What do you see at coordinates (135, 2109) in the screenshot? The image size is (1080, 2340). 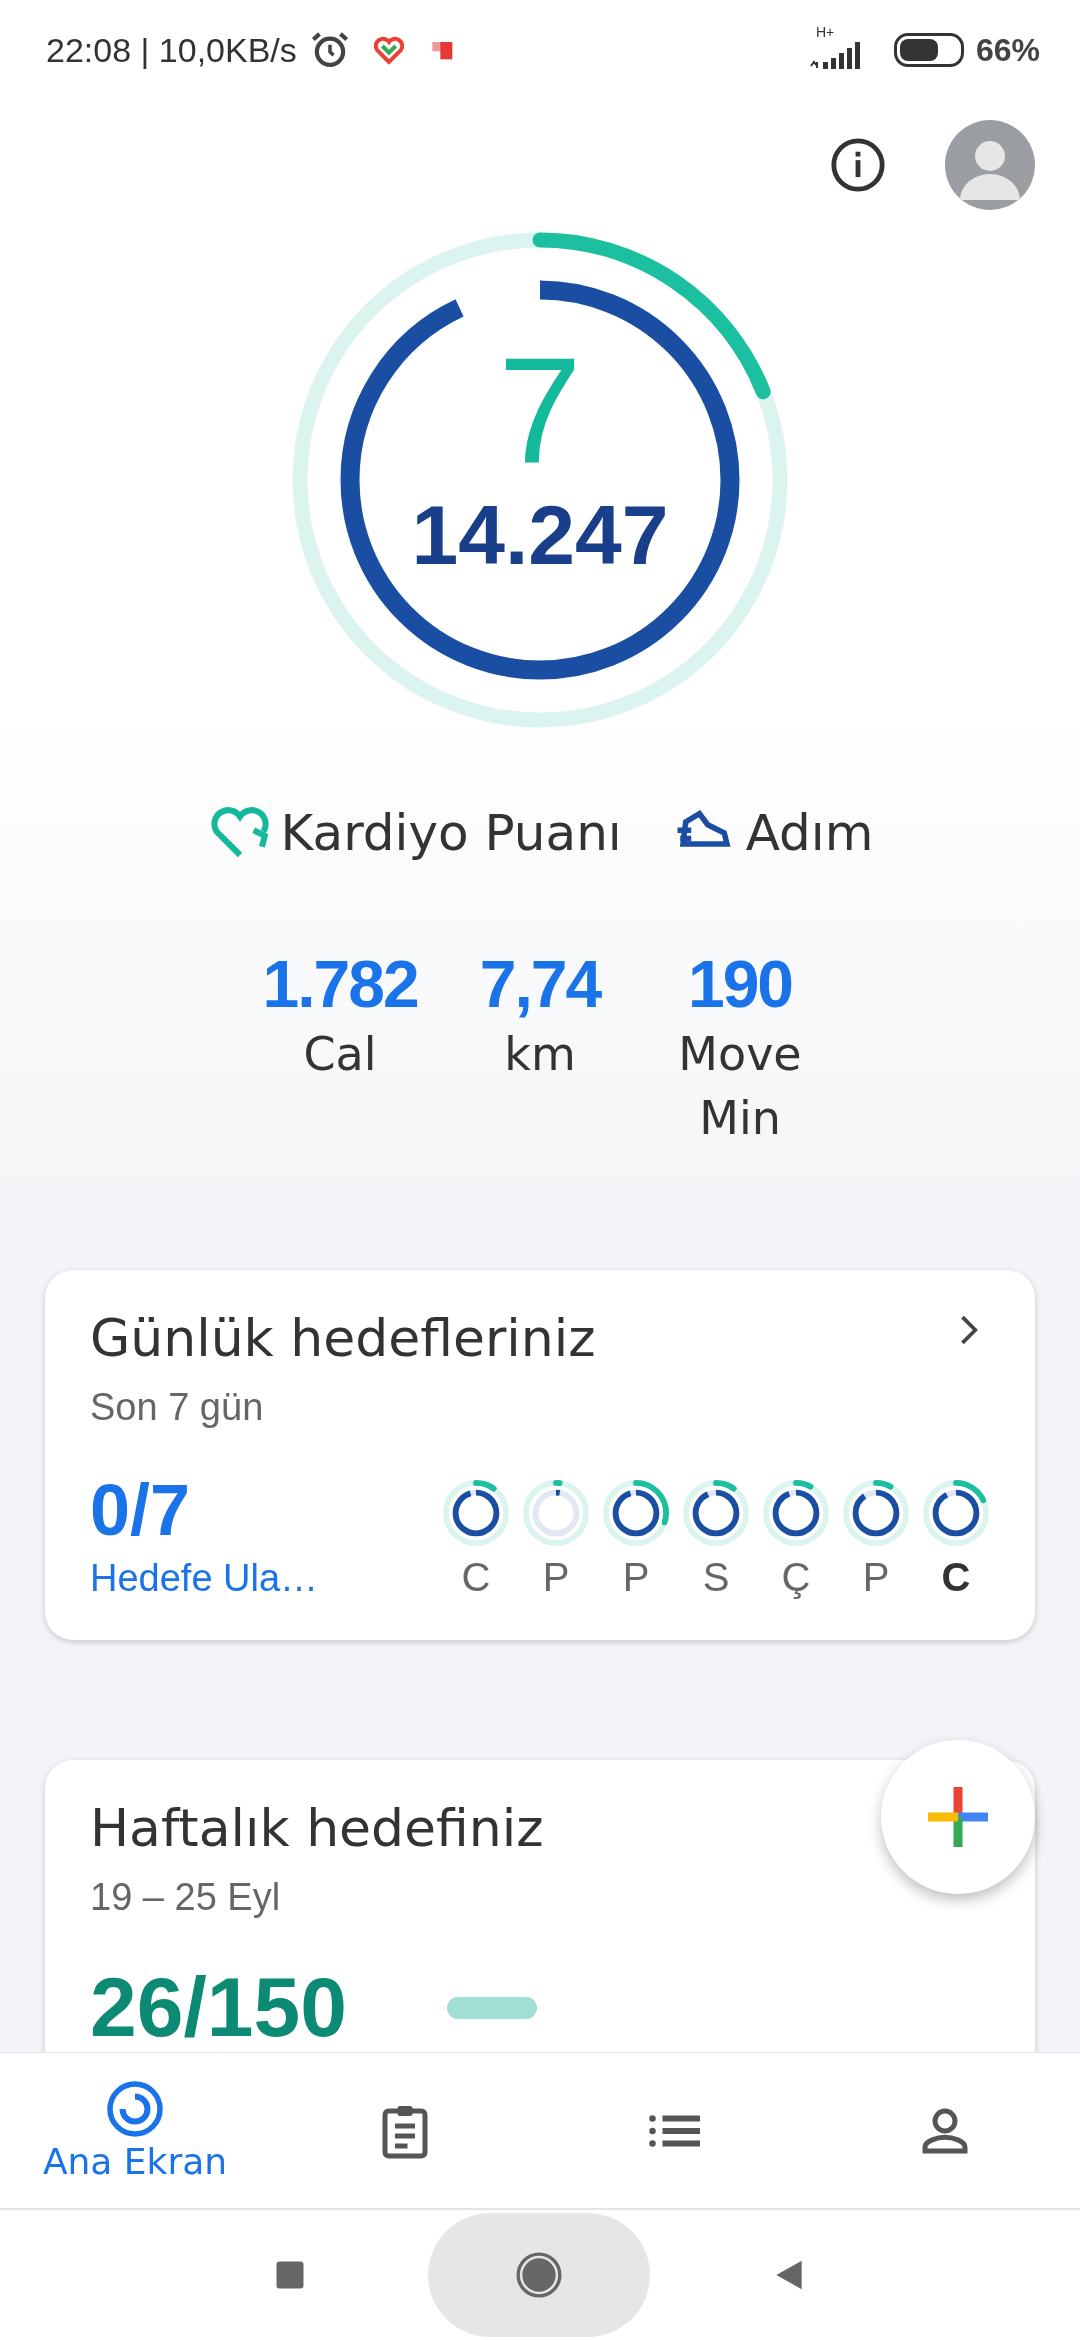 I see `ring-icon` at bounding box center [135, 2109].